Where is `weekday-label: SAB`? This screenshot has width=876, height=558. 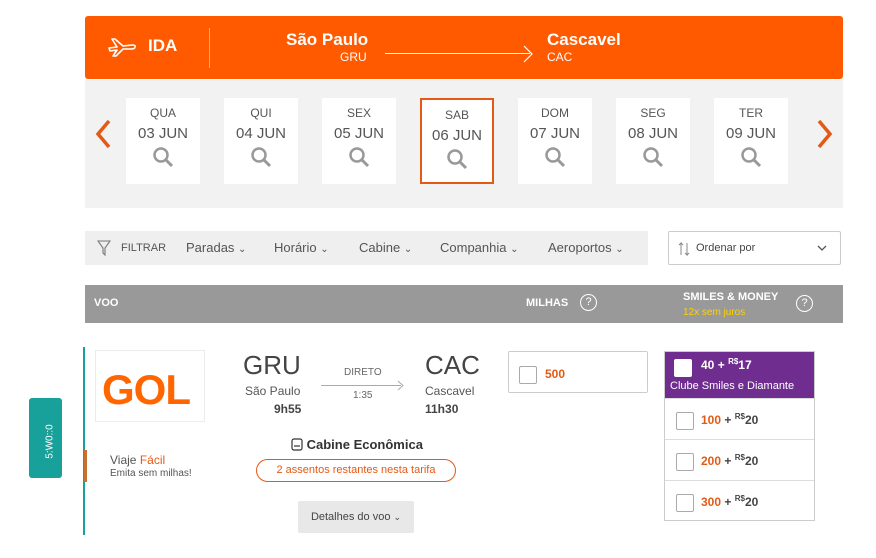 weekday-label: SAB is located at coordinates (456, 115).